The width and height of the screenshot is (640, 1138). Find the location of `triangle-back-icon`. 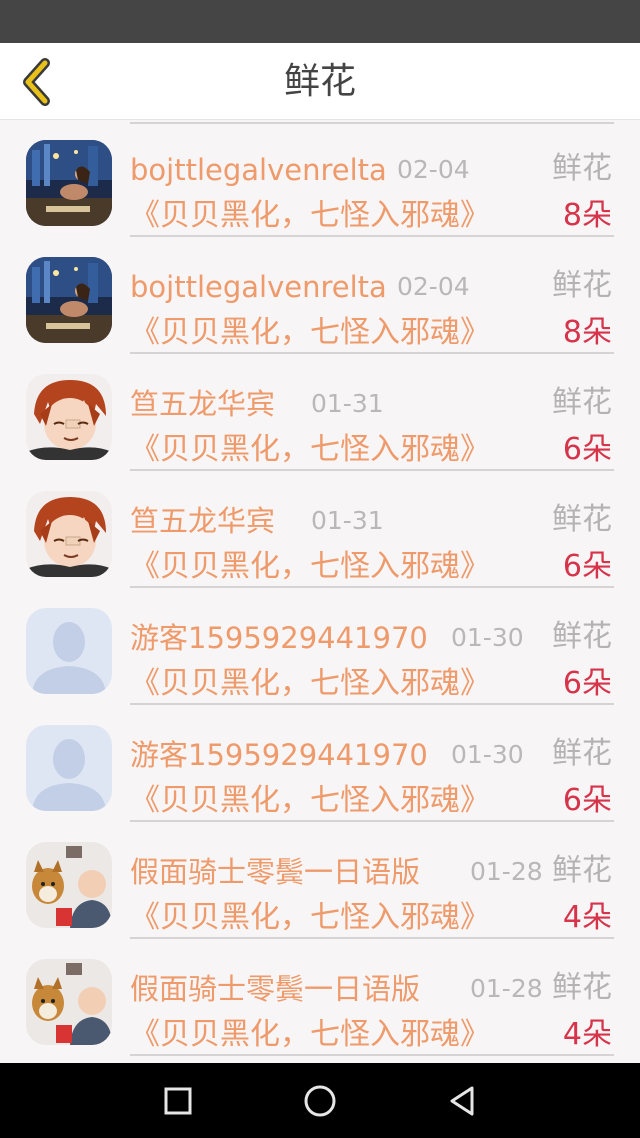

triangle-back-icon is located at coordinates (462, 1101).